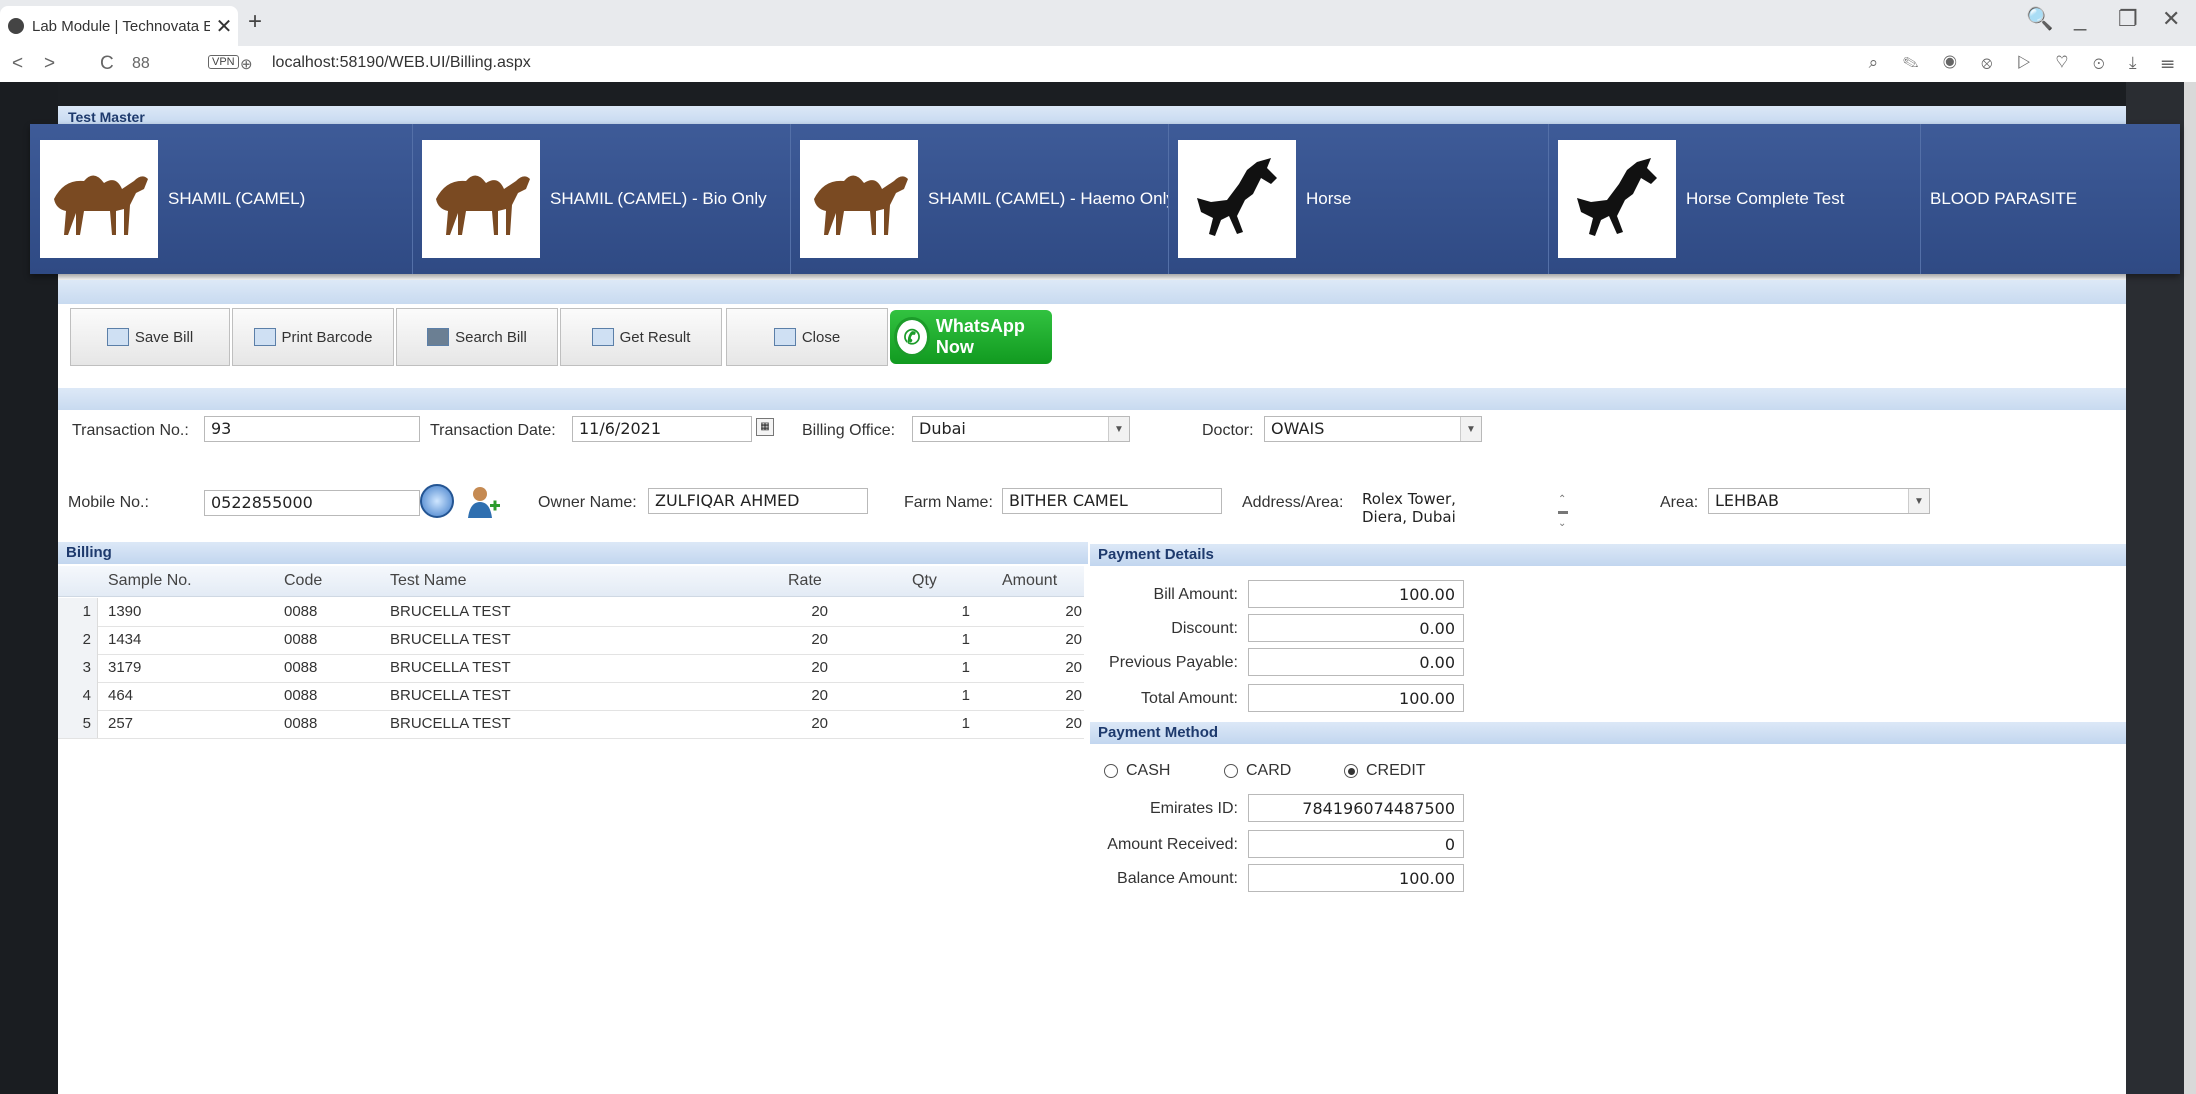 This screenshot has width=2196, height=1094. I want to click on textarea-scroll-icon: ⌃ ▬ ⌄, so click(1563, 512).